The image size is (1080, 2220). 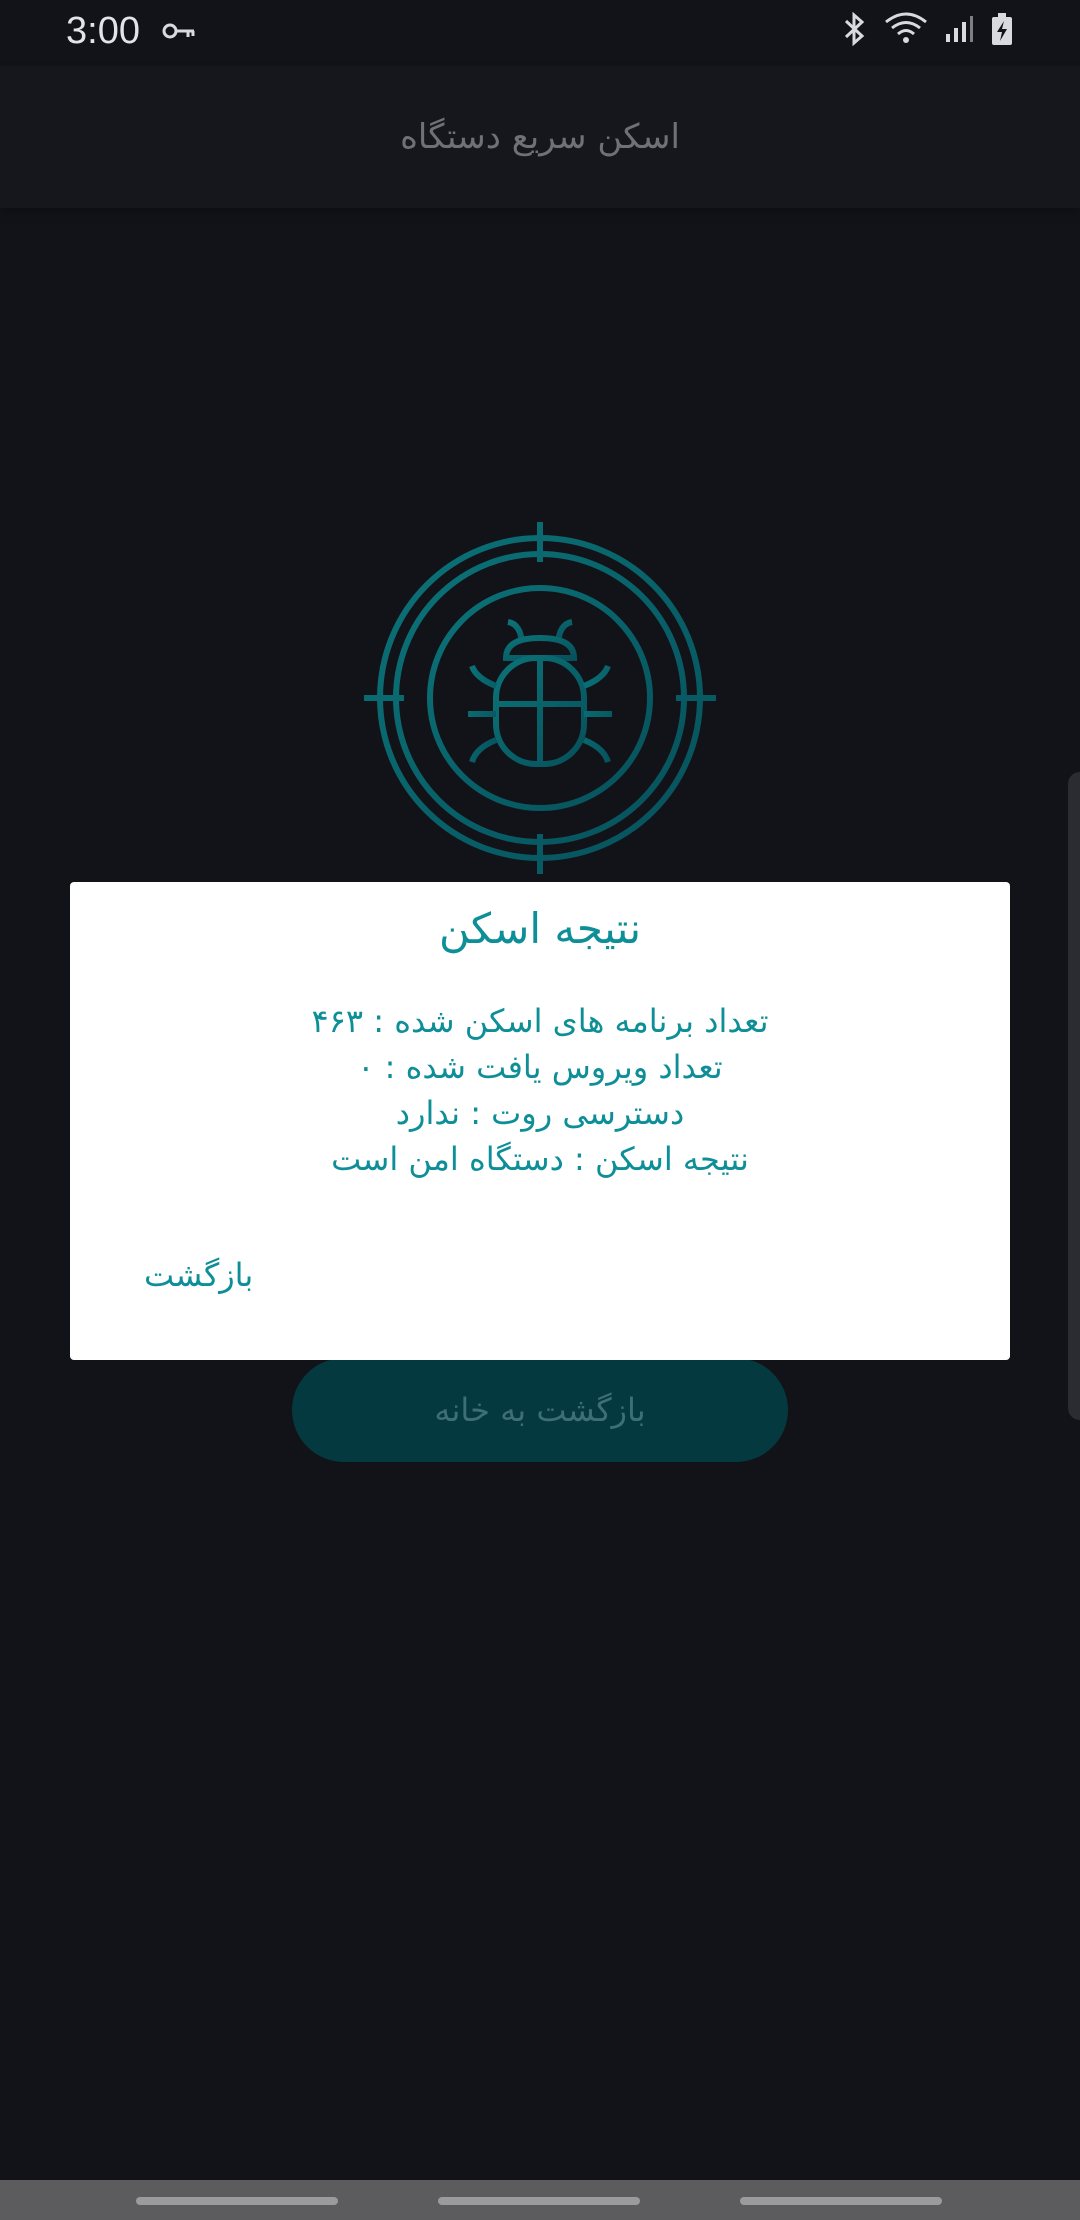 I want to click on vpn-key-icon, so click(x=179, y=33).